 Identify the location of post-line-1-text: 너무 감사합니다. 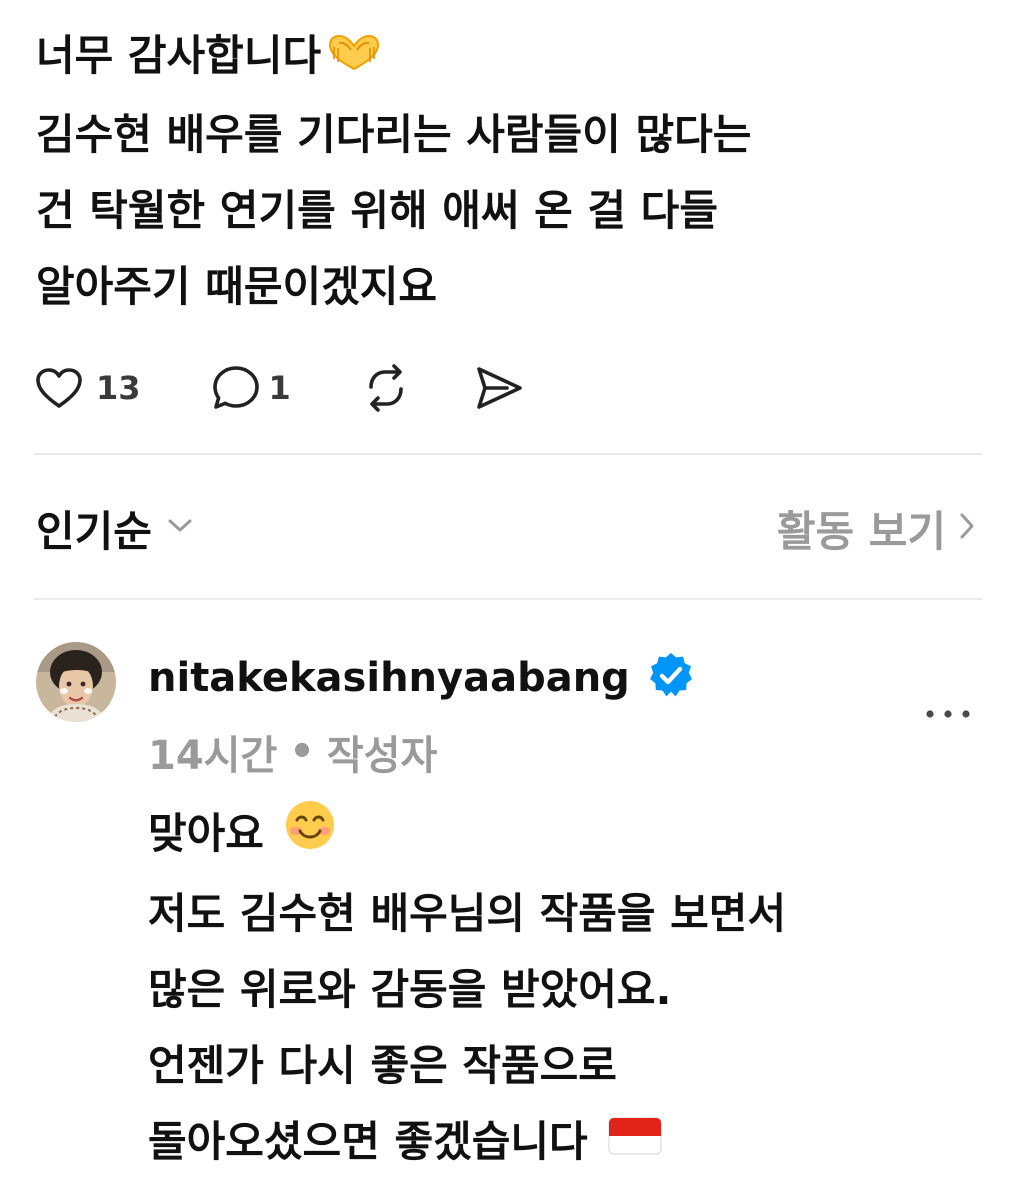
(179, 55).